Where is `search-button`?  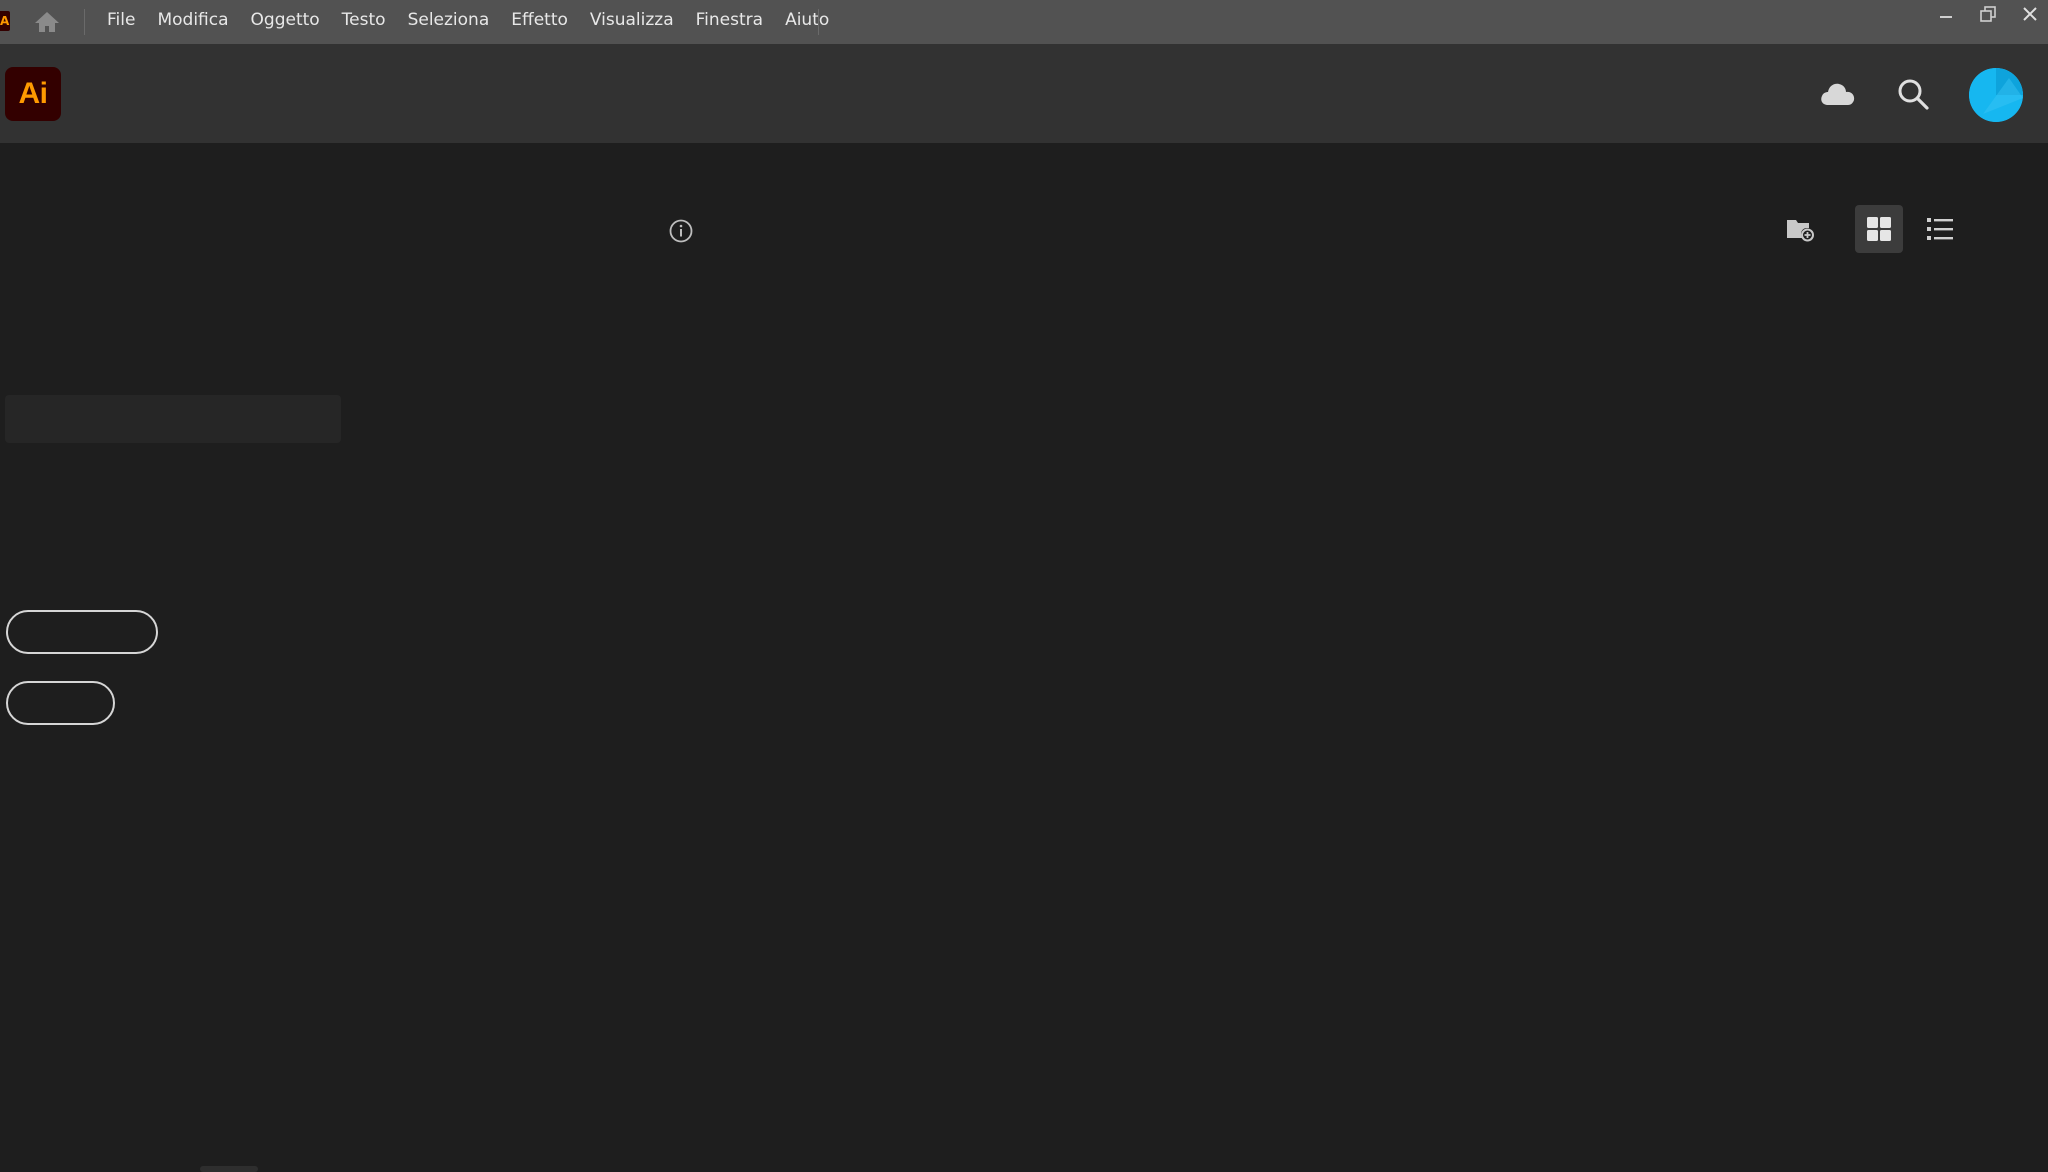
search-button is located at coordinates (1913, 94).